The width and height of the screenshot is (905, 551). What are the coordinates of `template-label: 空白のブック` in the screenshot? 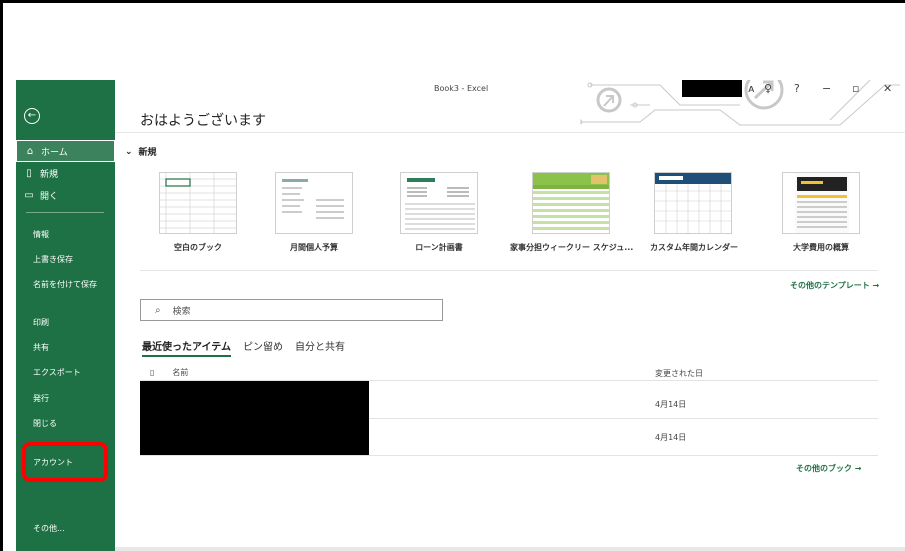 It's located at (198, 247).